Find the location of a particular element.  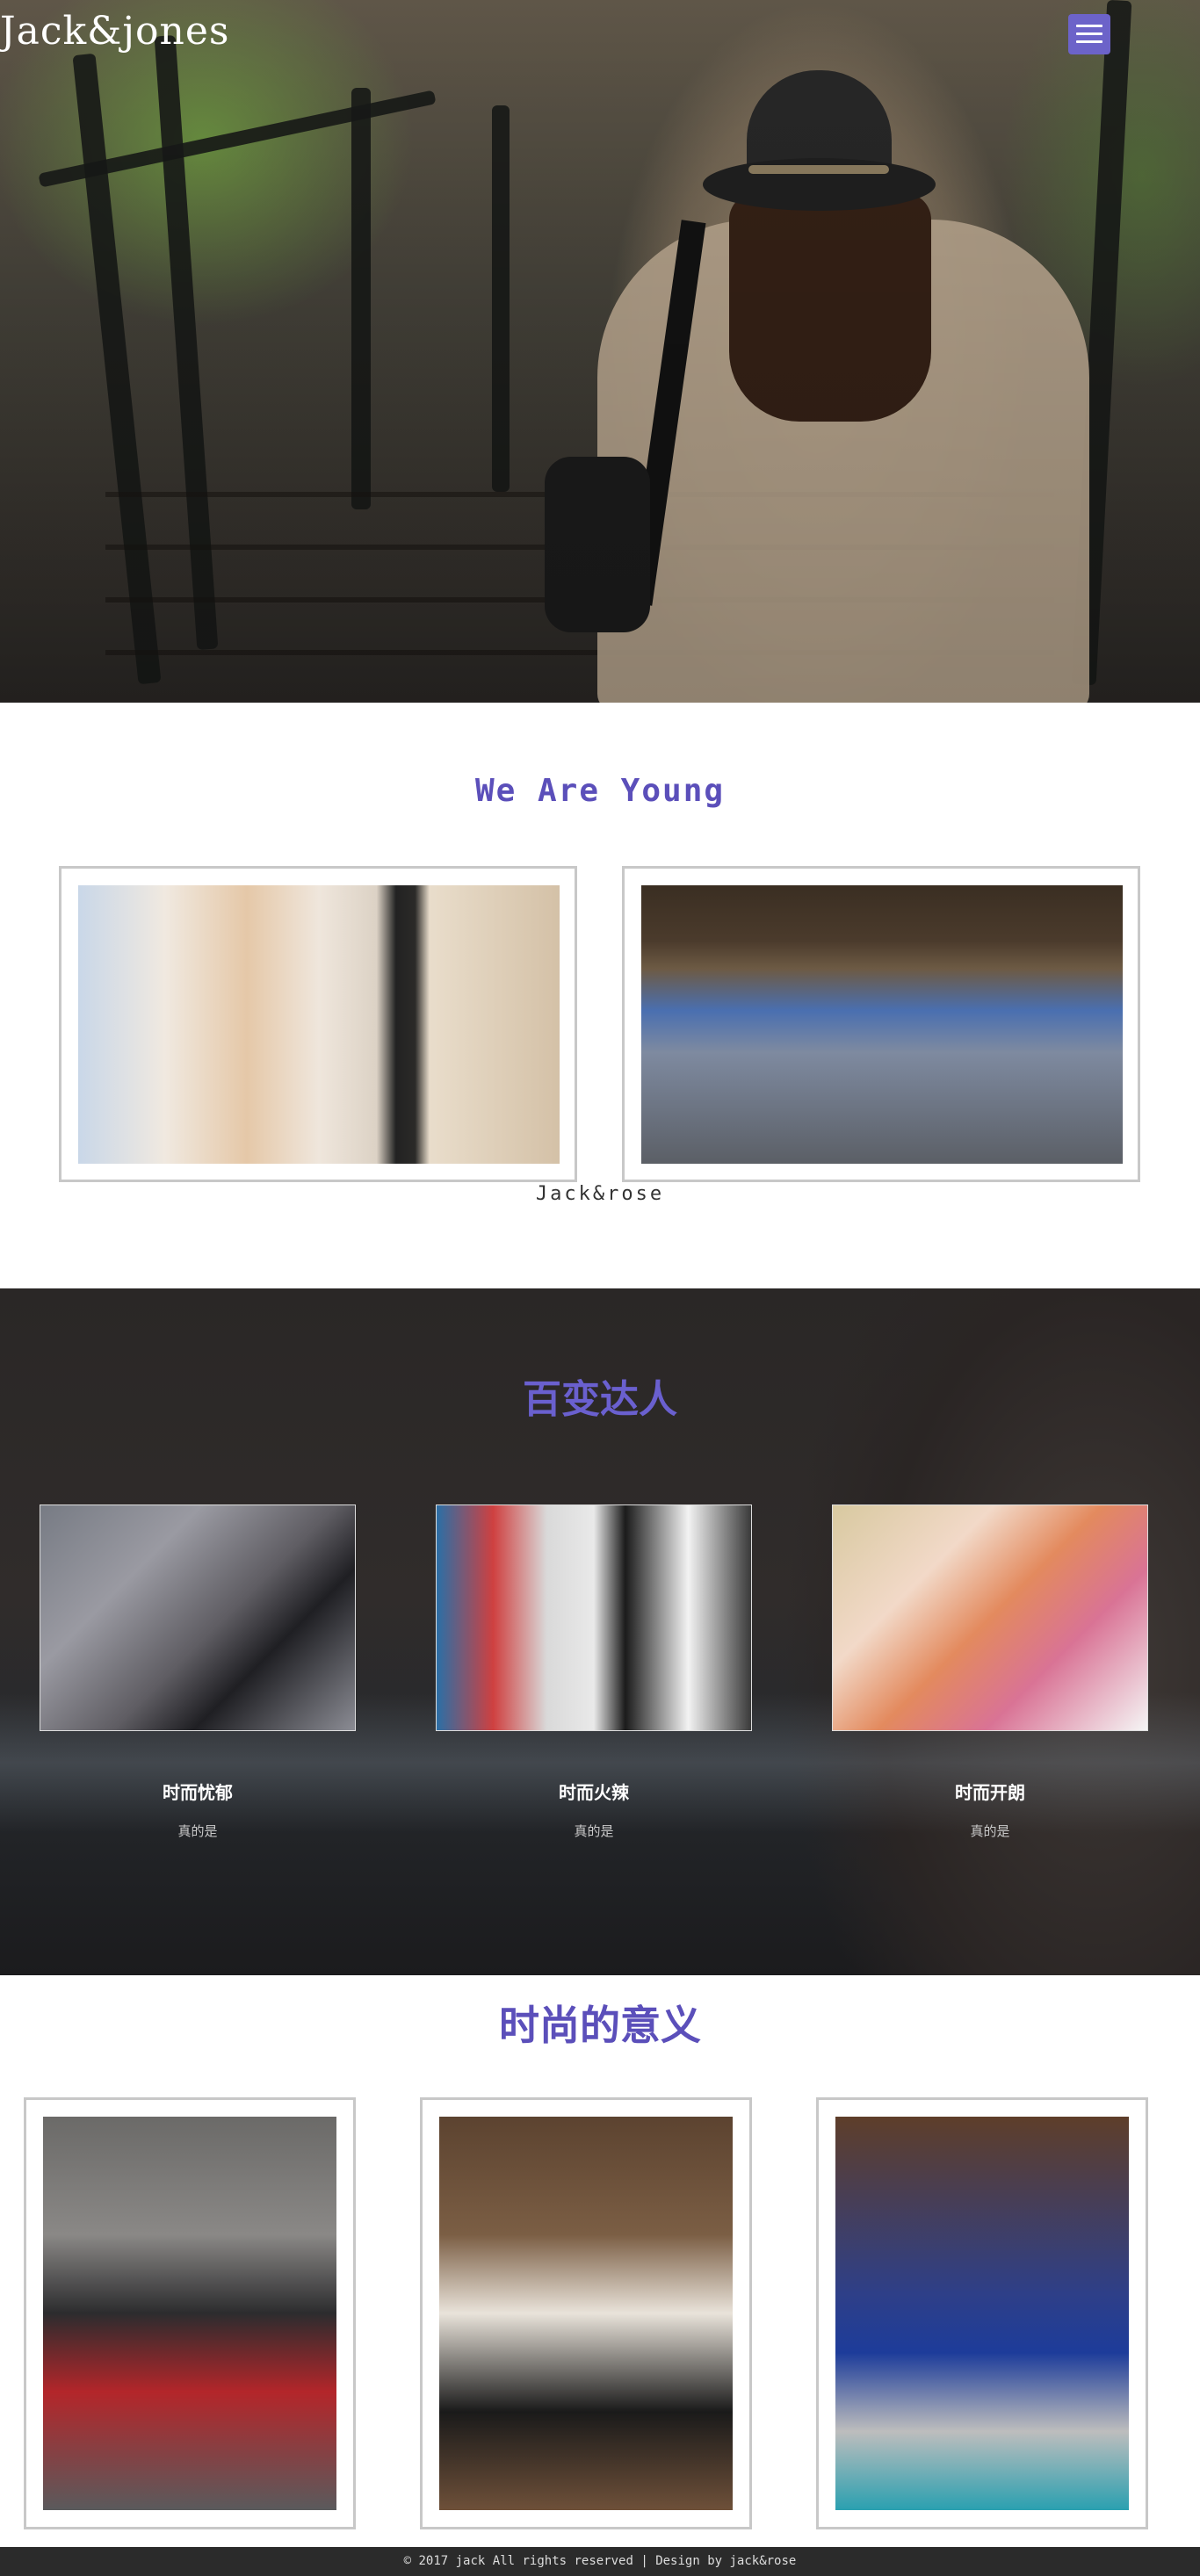

hamburger-menu-icon is located at coordinates (1089, 26).